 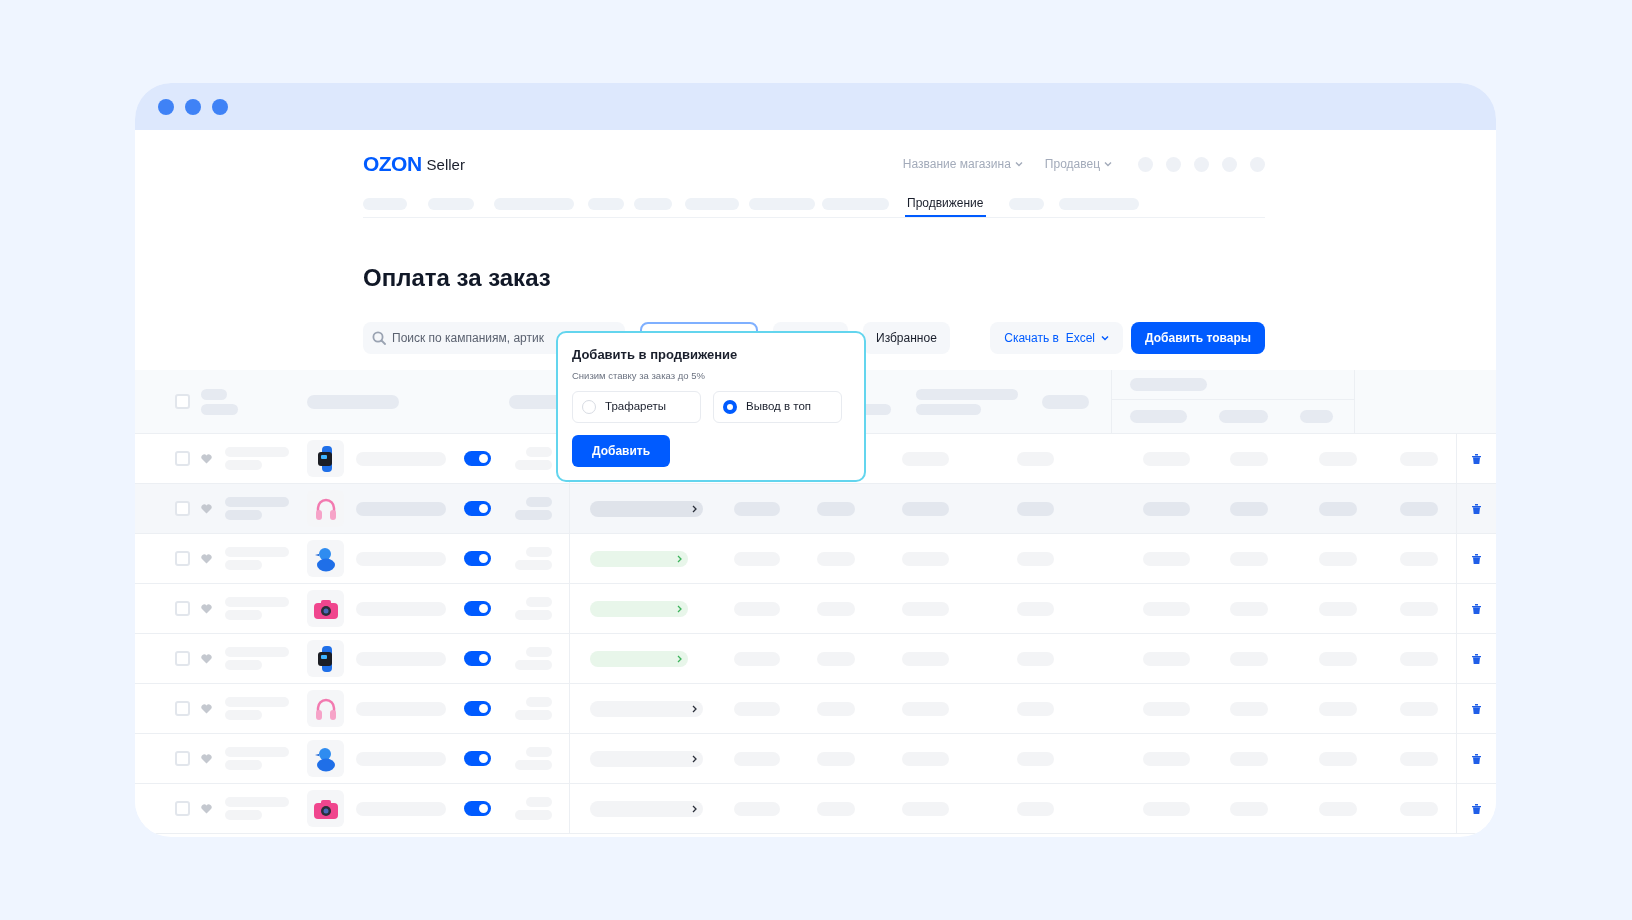 I want to click on popup-subtitle: Снизим ставку за заказ до 5%, so click(x=639, y=375).